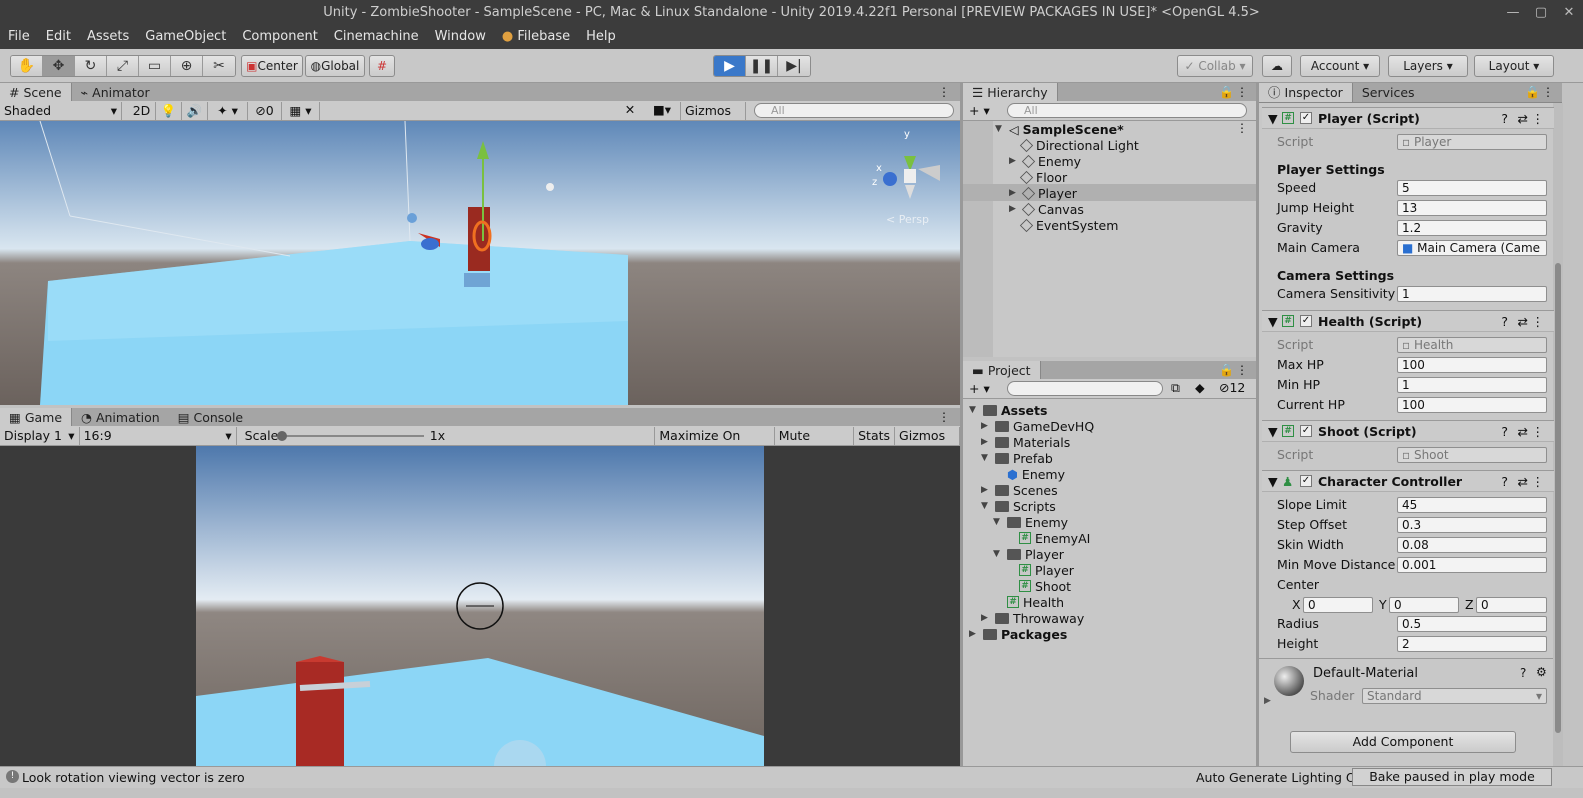 The width and height of the screenshot is (1583, 798). What do you see at coordinates (1175, 388) in the screenshot?
I see `filter-type-icon: ⧉` at bounding box center [1175, 388].